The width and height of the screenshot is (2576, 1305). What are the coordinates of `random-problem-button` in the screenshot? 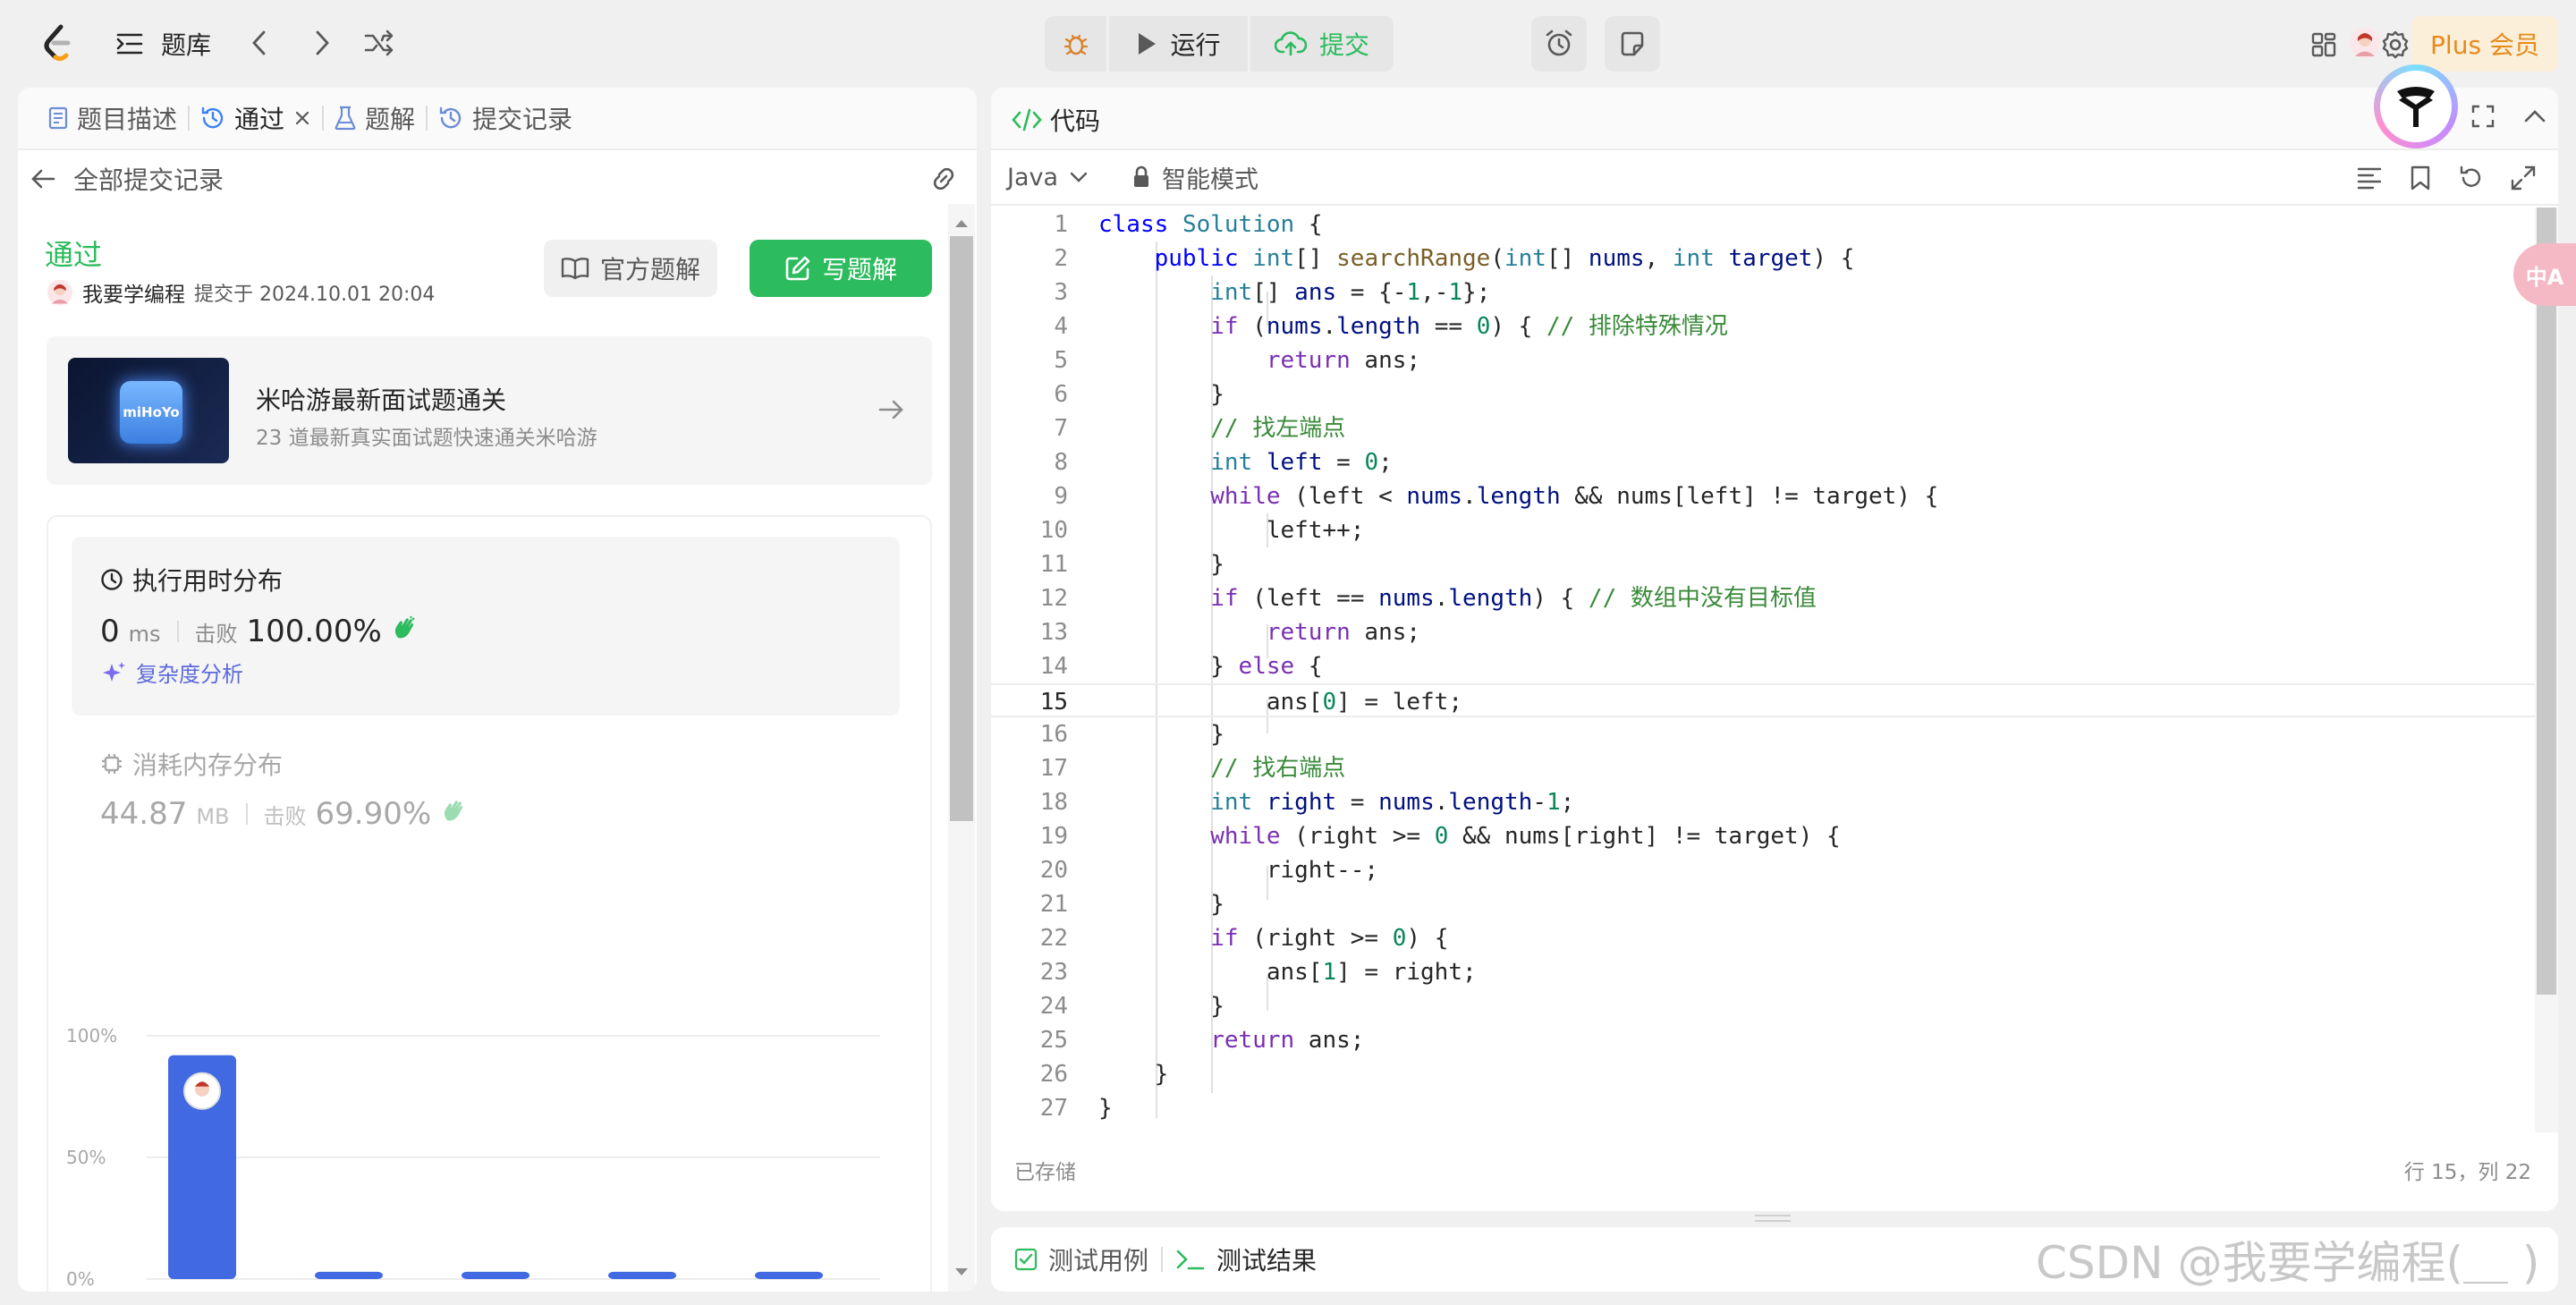 It's located at (379, 43).